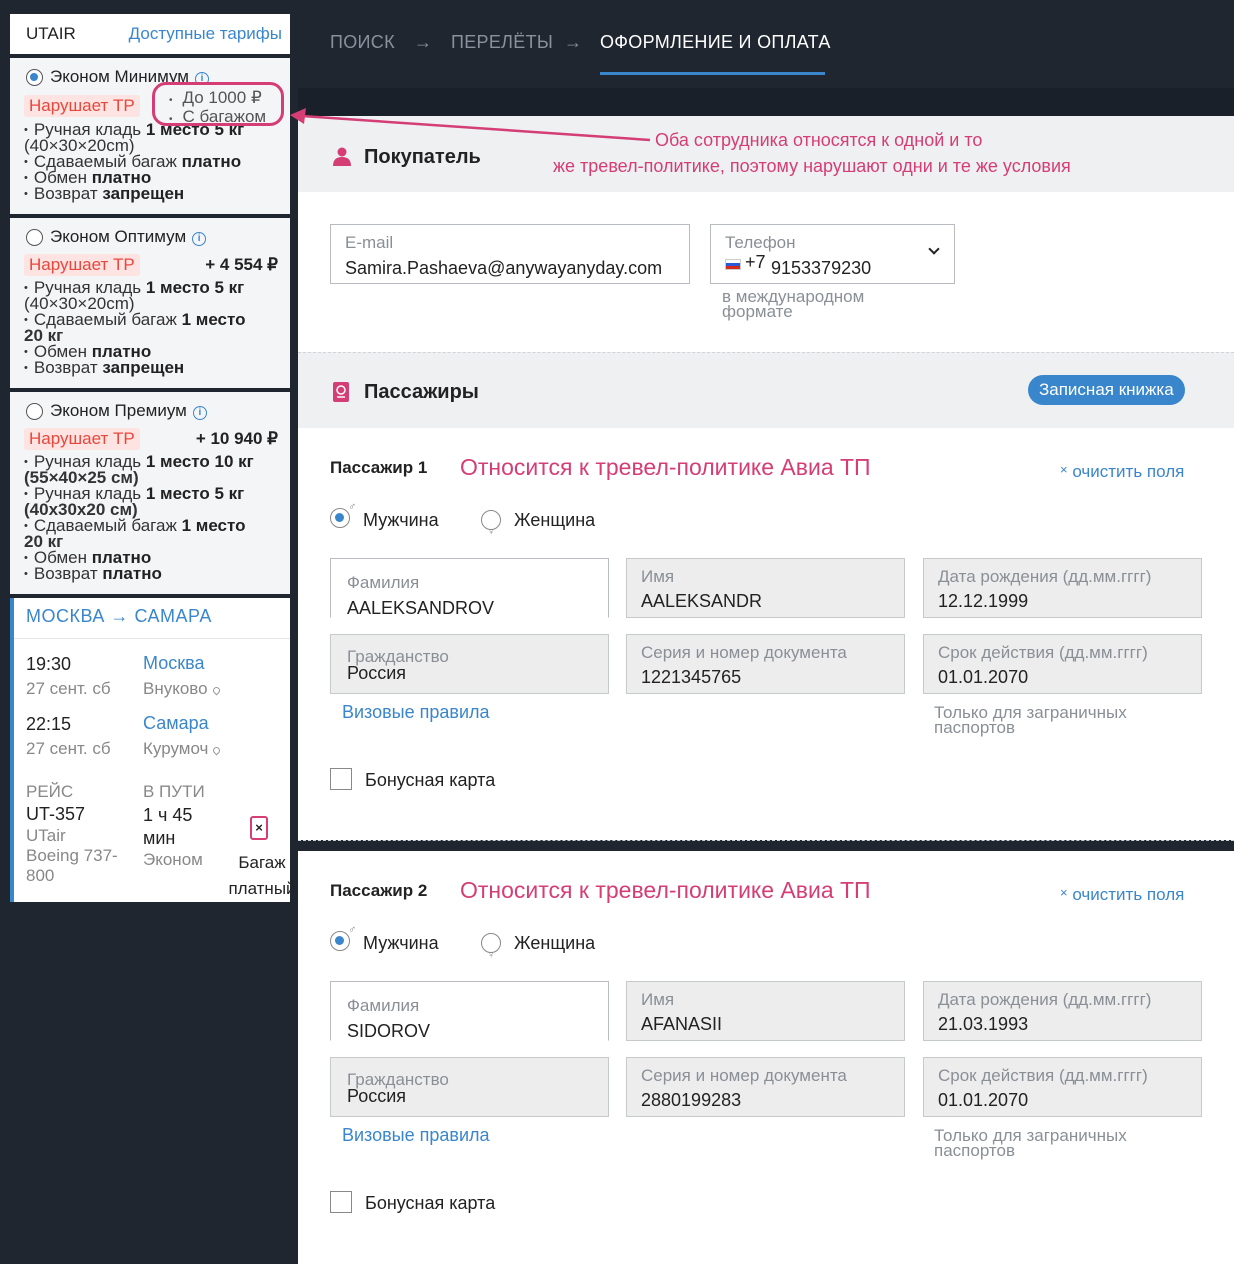 This screenshot has height=1264, width=1234. What do you see at coordinates (821, 268) in the screenshot?
I see `phone-value: 9153379230` at bounding box center [821, 268].